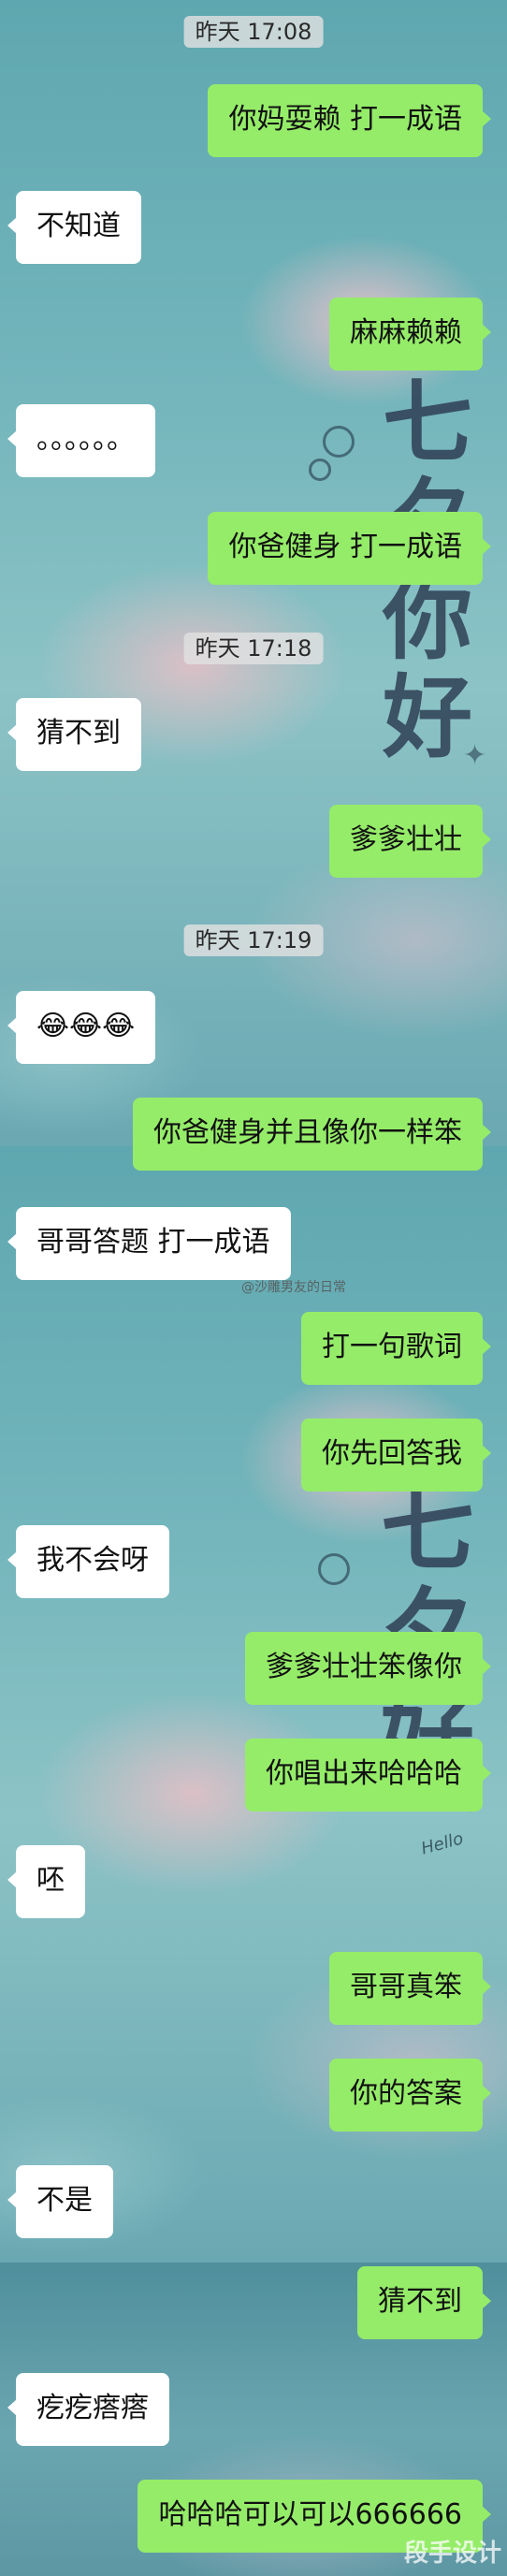  Describe the element at coordinates (368, 1668) in the screenshot. I see `chat-bubble-sent: 爹爹壮壮笨像你` at that location.